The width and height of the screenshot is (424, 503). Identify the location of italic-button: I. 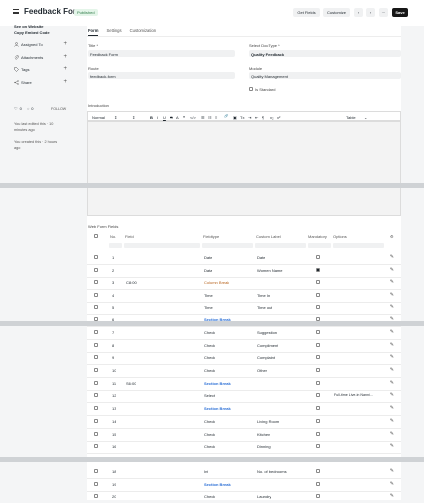
(157, 117).